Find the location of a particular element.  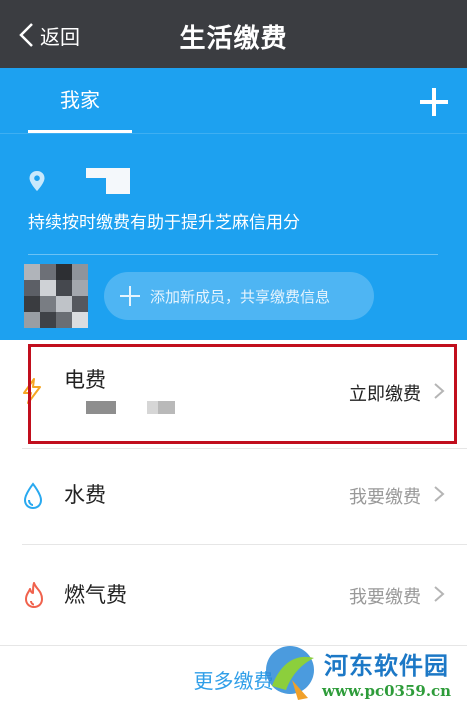

flame-icon is located at coordinates (34, 595).